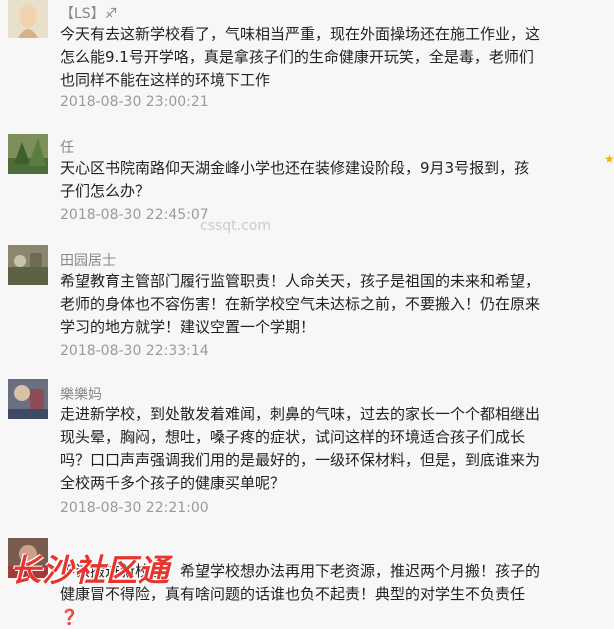 The image size is (614, 629). I want to click on comment-time: 2018-08-30 23:00:21, so click(134, 102).